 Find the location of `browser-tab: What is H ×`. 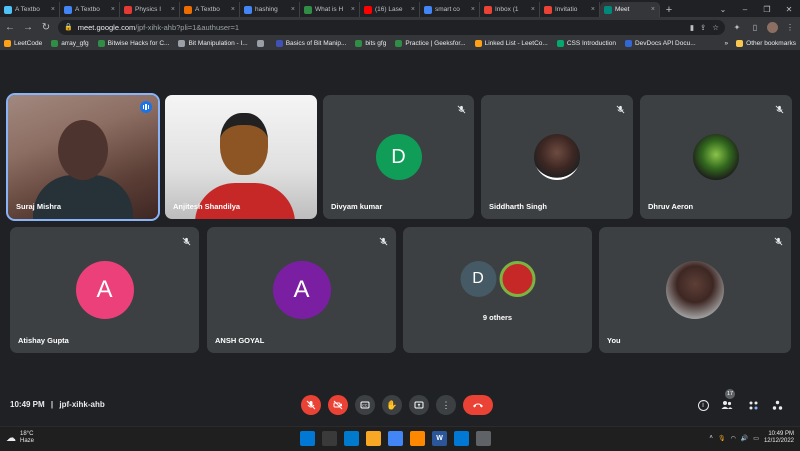

browser-tab: What is H × is located at coordinates (330, 9).